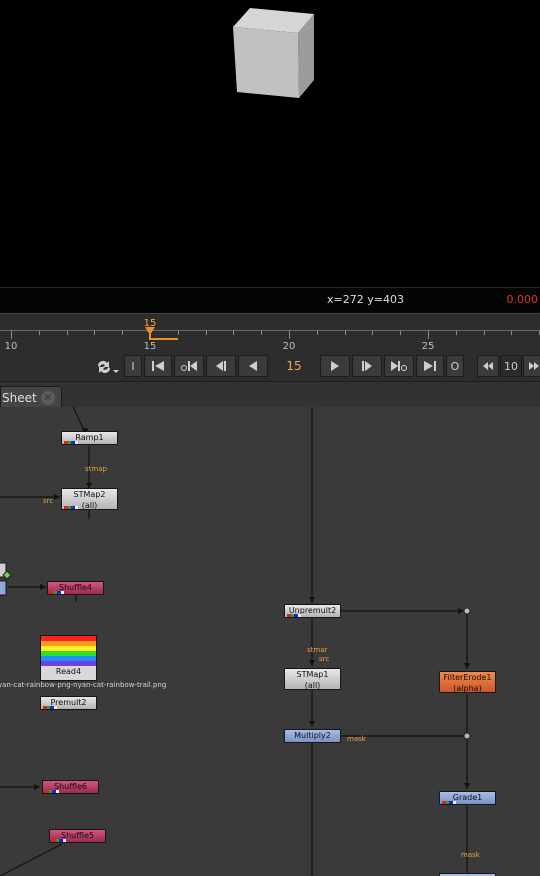 This screenshot has height=876, width=540. I want to click on increment-value: 10, so click(511, 366).